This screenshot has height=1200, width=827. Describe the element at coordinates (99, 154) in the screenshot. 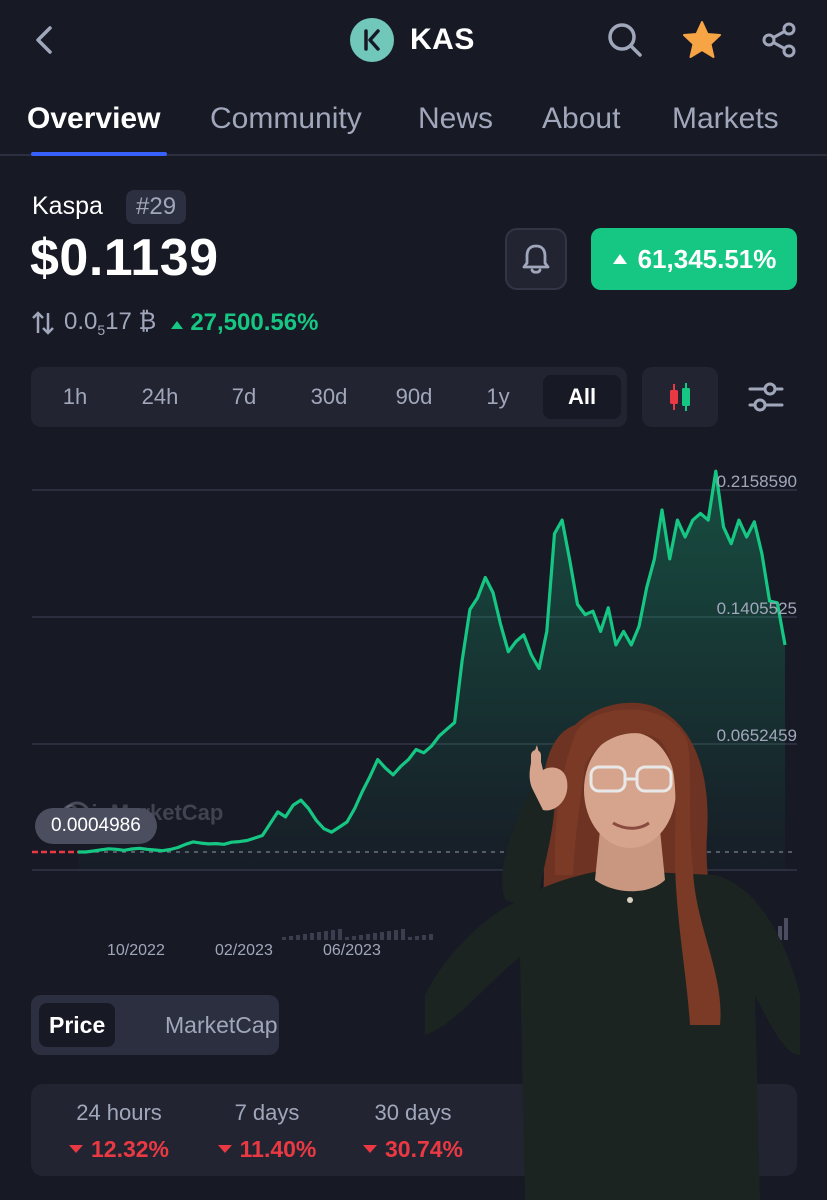

I see `active-tab-indicator` at that location.